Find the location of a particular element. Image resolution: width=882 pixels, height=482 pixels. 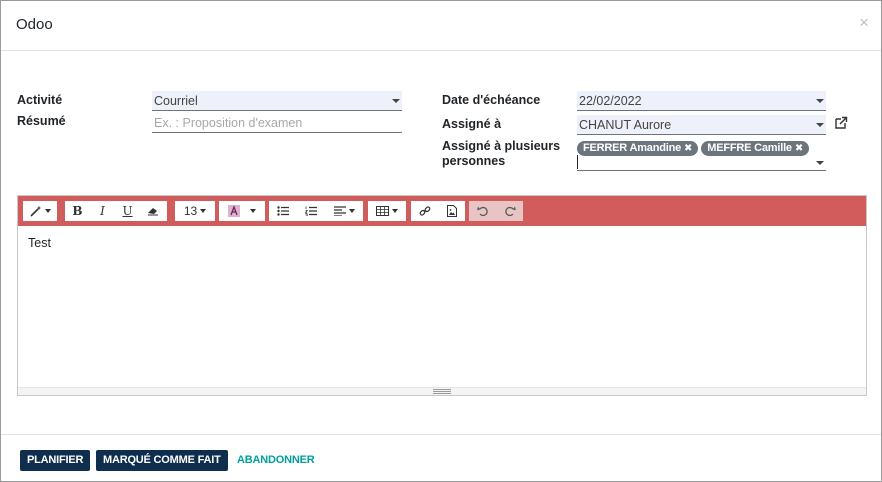

activity-value: Courriel is located at coordinates (176, 101).